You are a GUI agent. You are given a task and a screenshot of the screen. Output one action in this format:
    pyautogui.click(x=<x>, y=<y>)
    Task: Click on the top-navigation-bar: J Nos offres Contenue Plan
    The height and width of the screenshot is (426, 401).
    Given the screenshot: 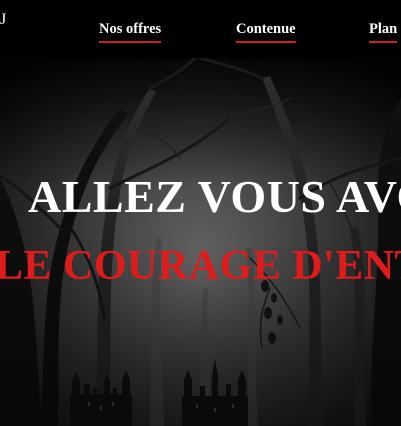 What is the action you would take?
    pyautogui.click(x=200, y=29)
    